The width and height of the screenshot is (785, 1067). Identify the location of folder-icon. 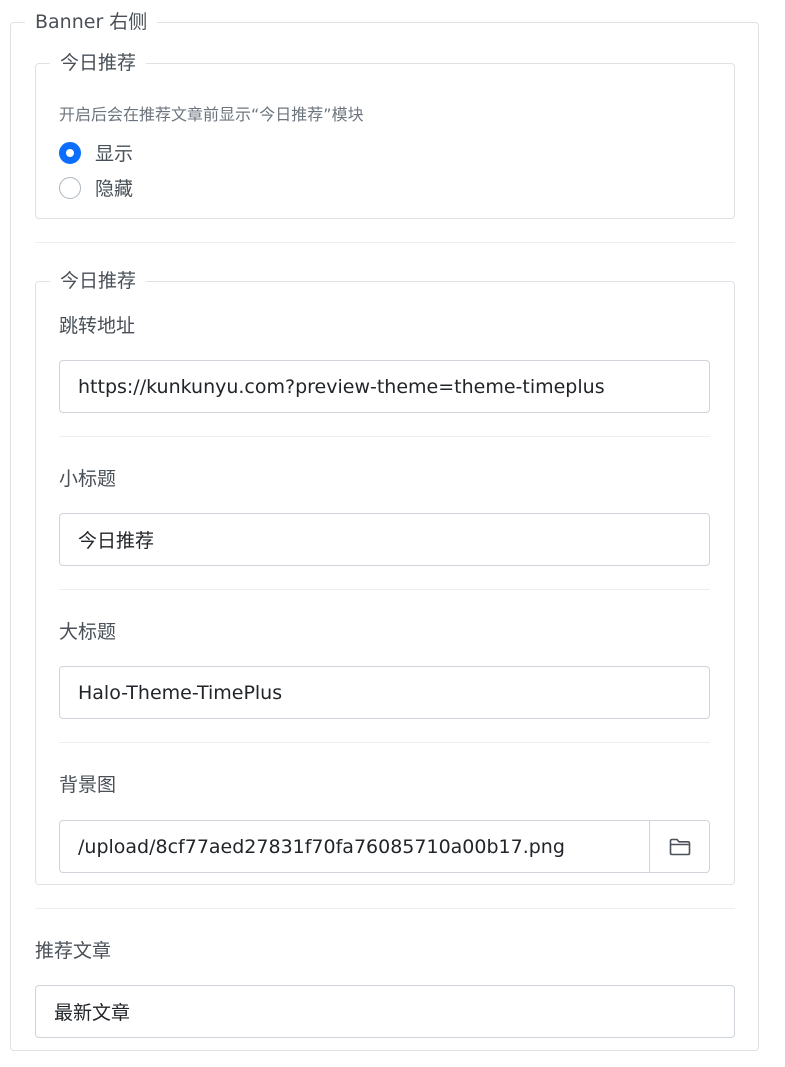
(679, 846).